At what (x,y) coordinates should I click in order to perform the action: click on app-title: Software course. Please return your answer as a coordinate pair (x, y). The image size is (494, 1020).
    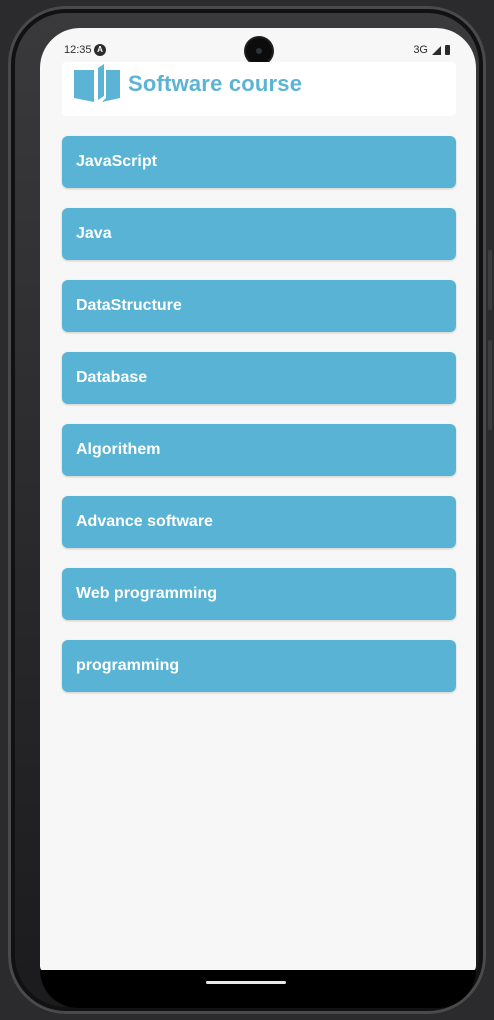
    Looking at the image, I should click on (215, 83).